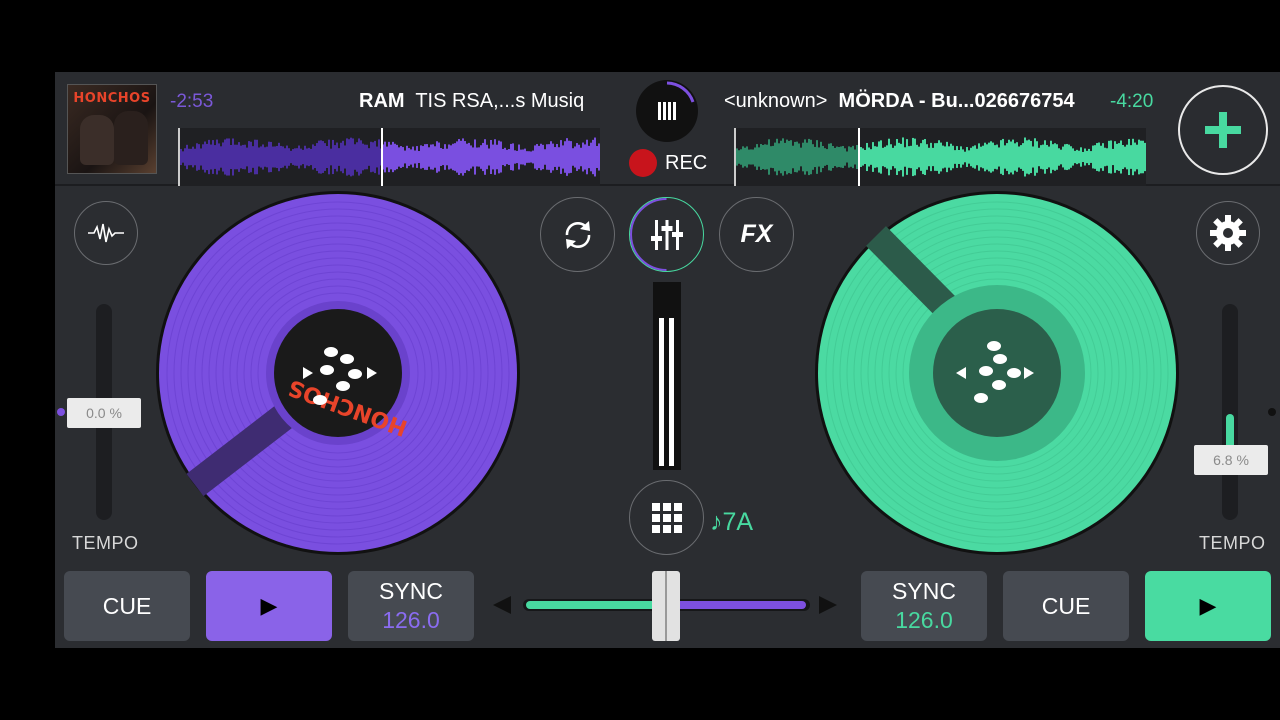  Describe the element at coordinates (731, 522) in the screenshot. I see `key-label: ♪7A` at that location.